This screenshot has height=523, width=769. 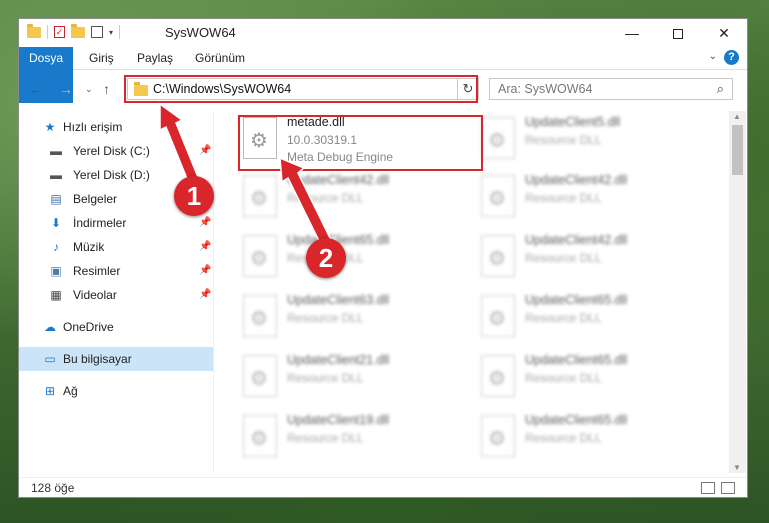 What do you see at coordinates (383, 33) in the screenshot?
I see `title-bar: ✓ ▾ SysWOW64 — ✕` at bounding box center [383, 33].